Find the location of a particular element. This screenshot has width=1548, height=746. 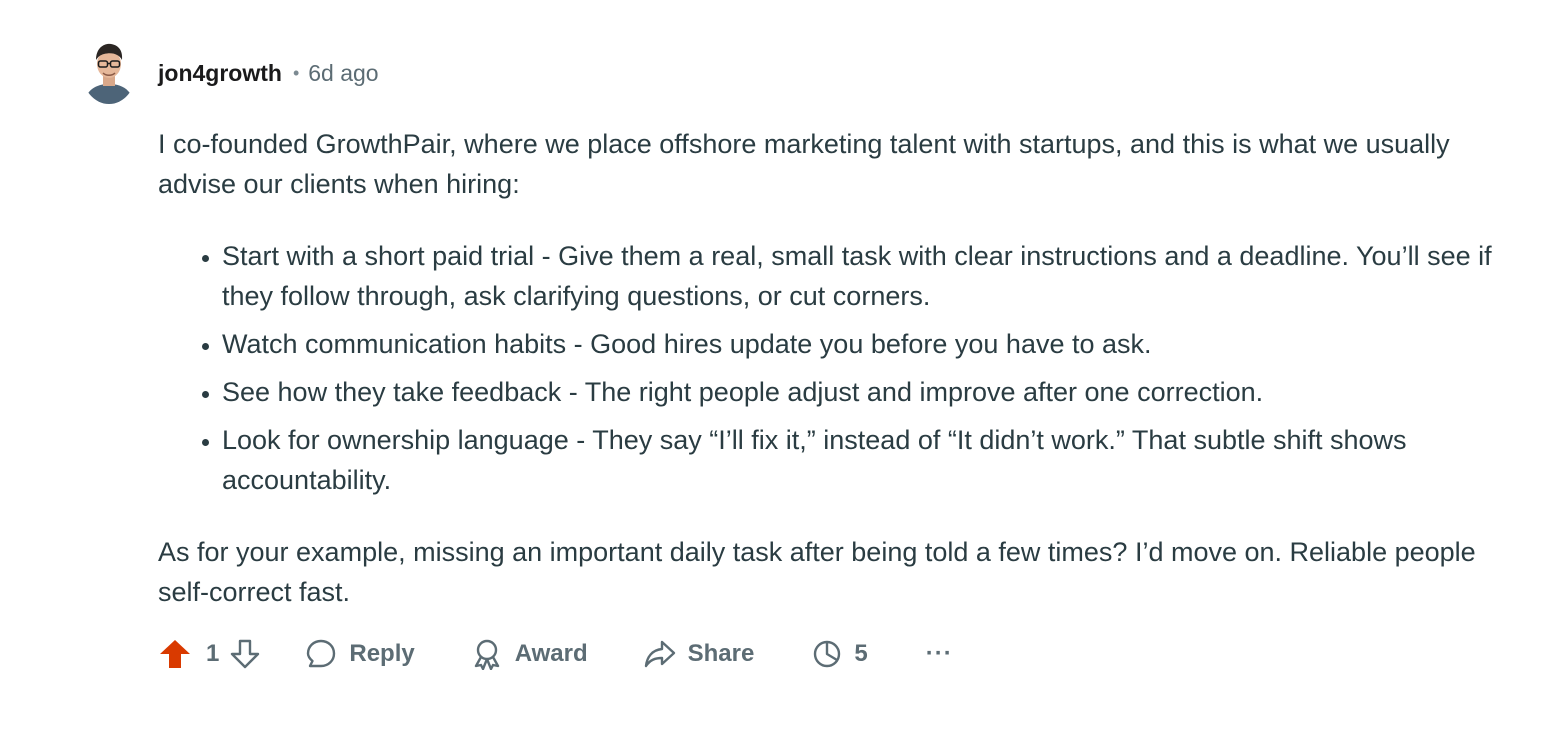

reply-button: Reply is located at coordinates (360, 654).